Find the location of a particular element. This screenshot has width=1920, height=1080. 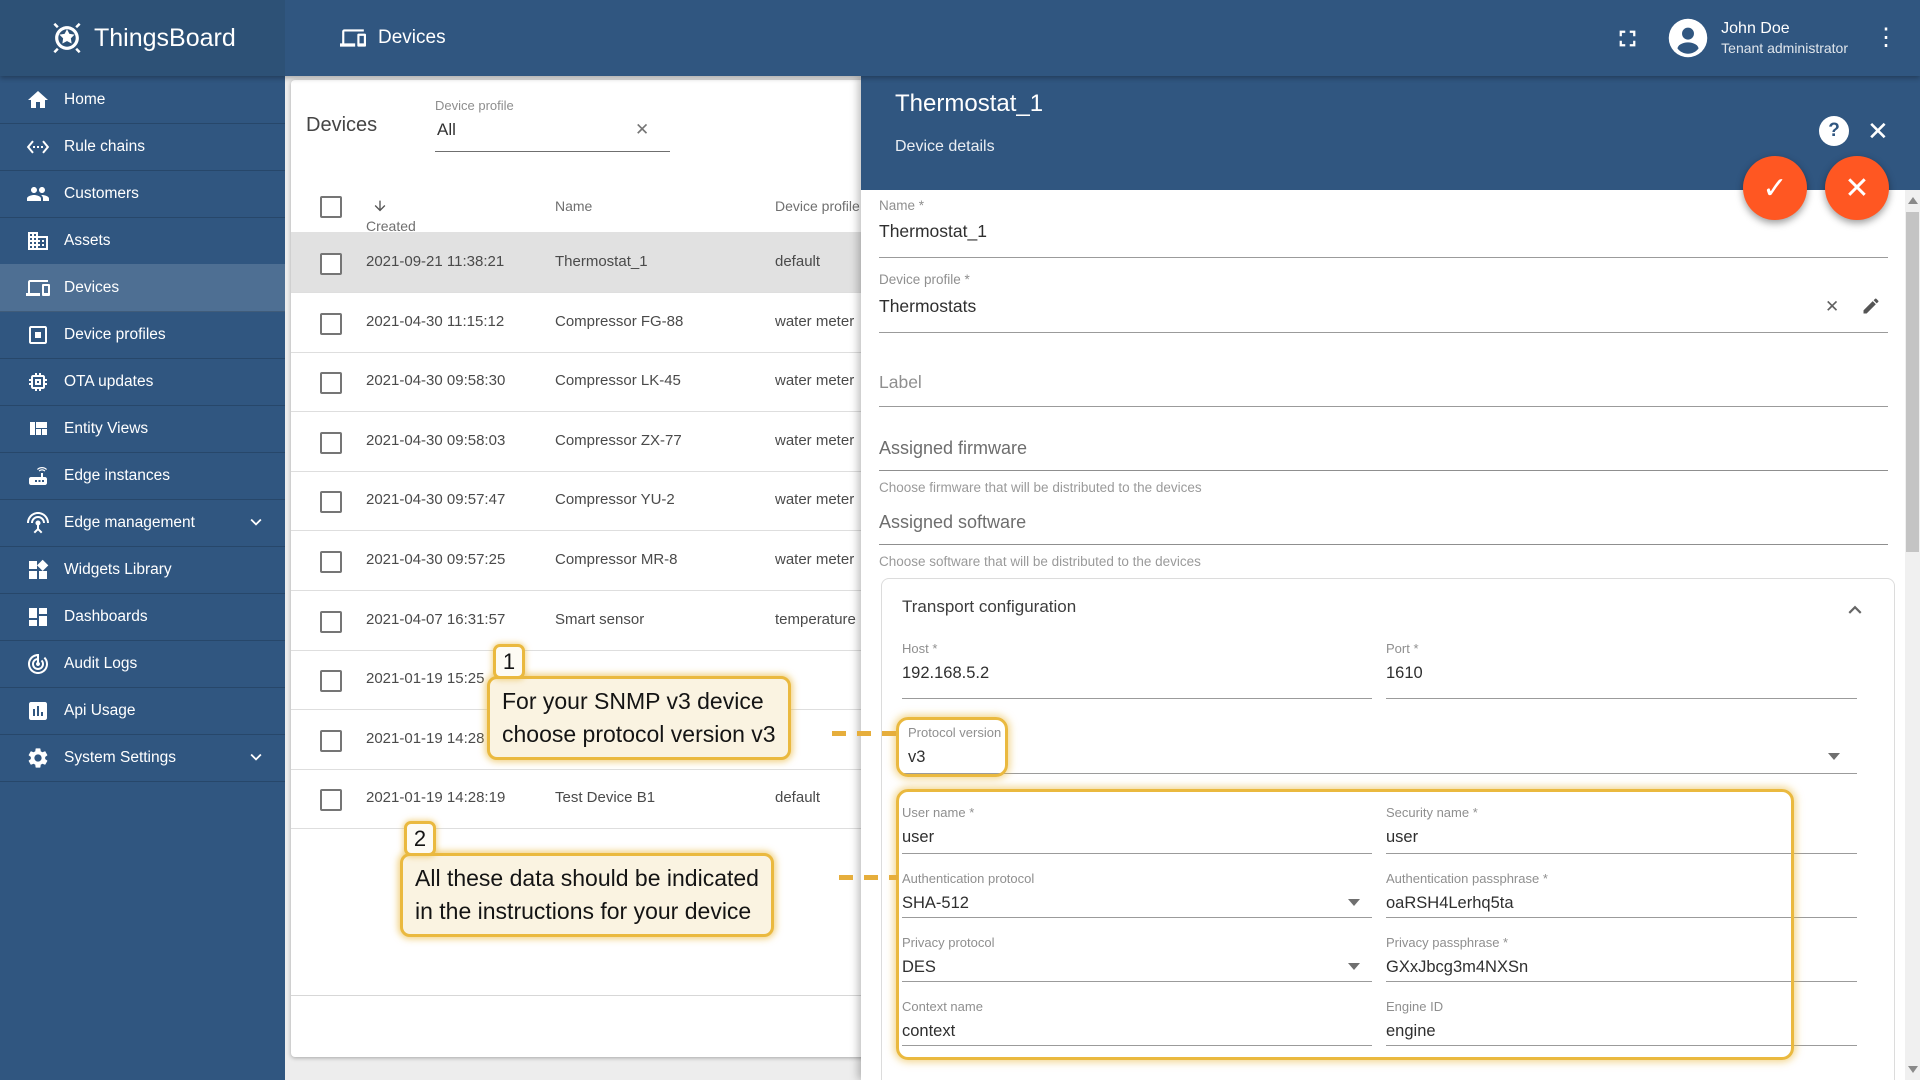

callout-2-line2: in the instructions for your device is located at coordinates (583, 911).